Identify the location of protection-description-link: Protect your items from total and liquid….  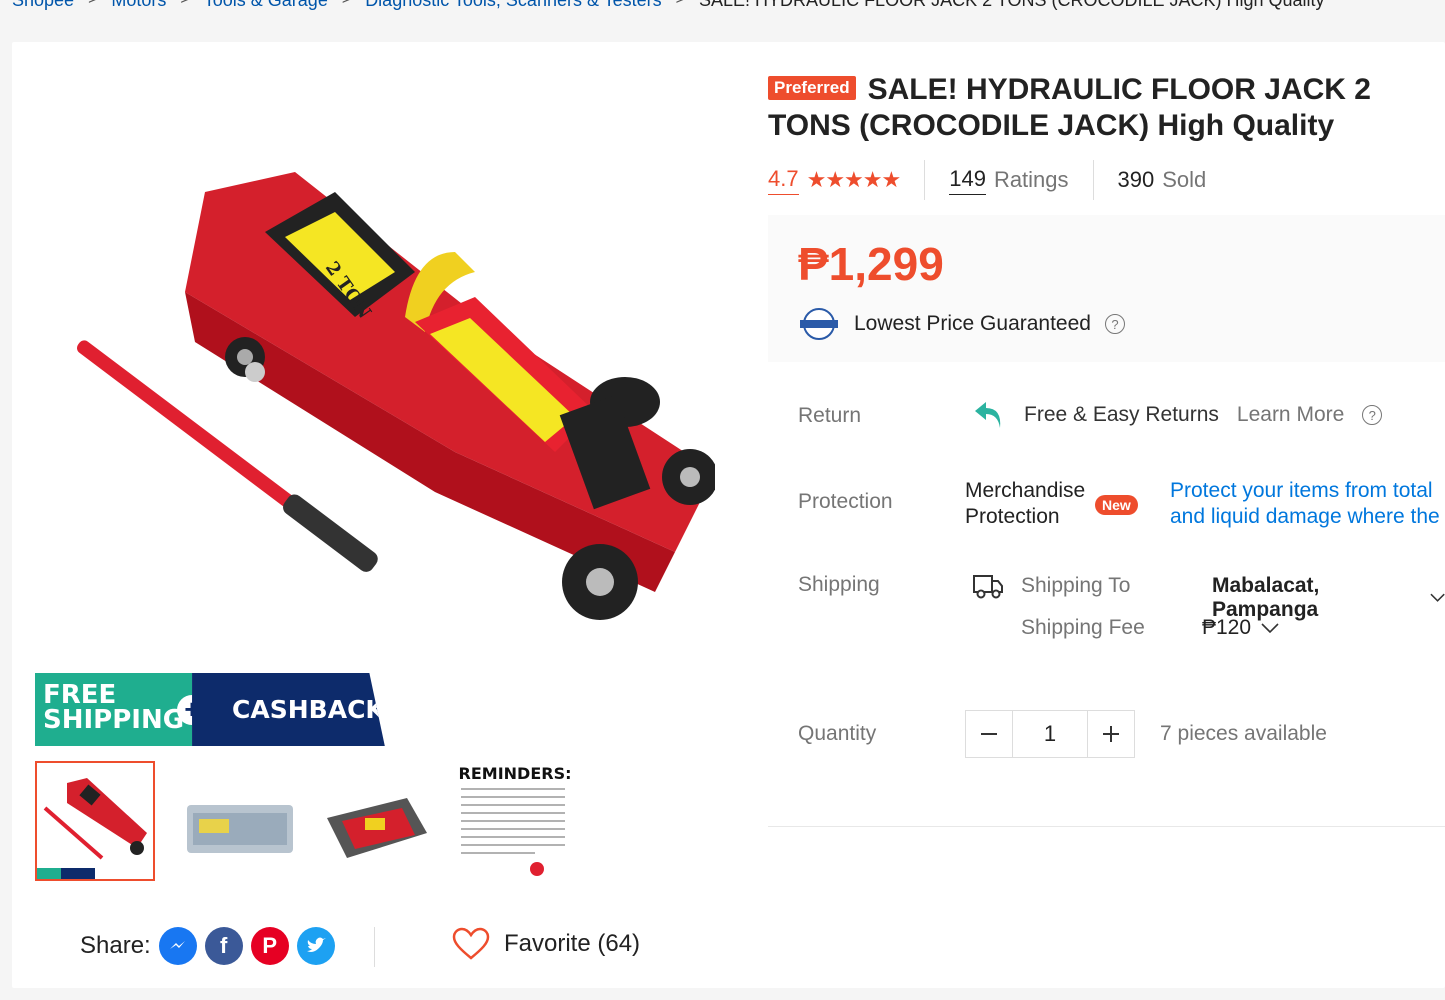
(1307, 504).